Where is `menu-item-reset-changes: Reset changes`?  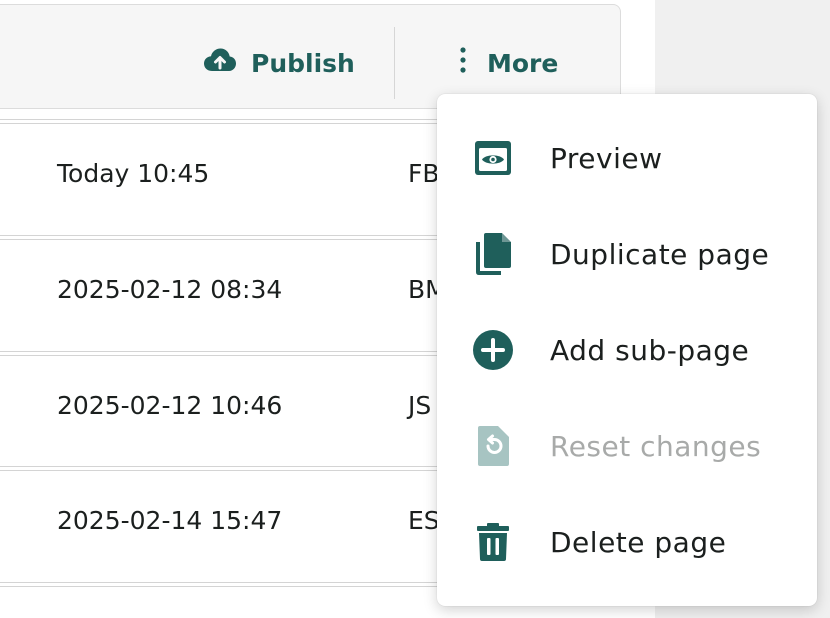
menu-item-reset-changes: Reset changes is located at coordinates (627, 446).